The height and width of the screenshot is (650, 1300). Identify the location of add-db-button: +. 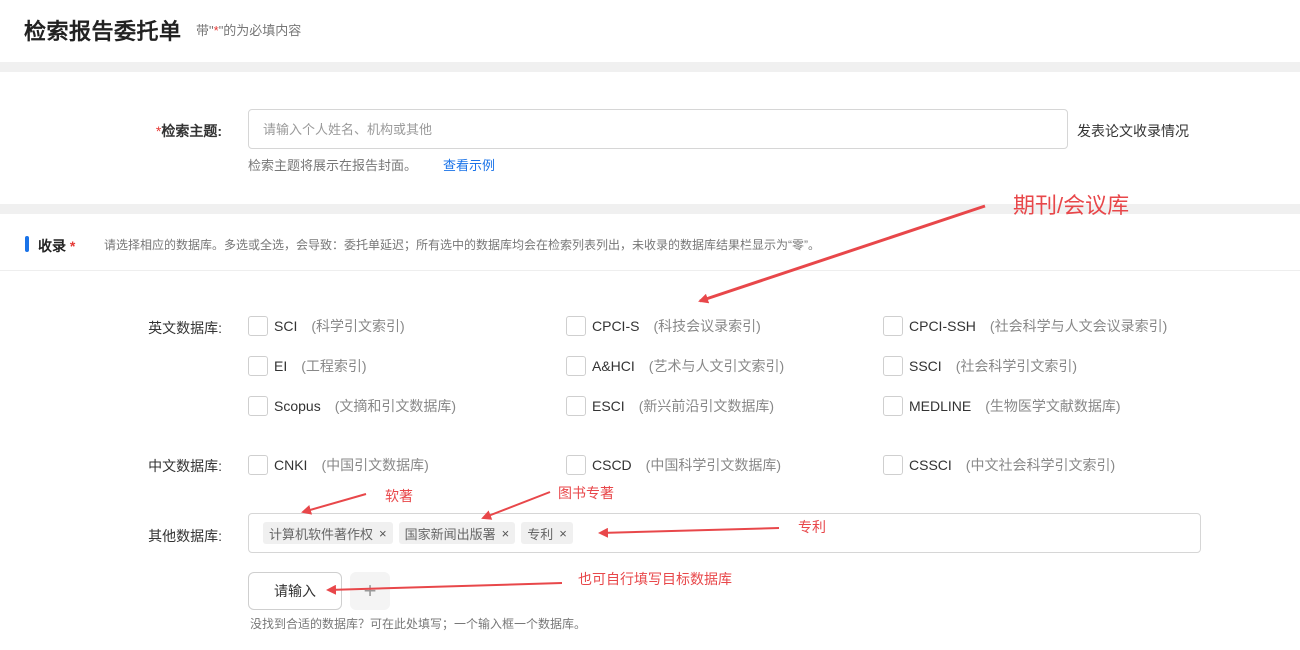
(370, 591).